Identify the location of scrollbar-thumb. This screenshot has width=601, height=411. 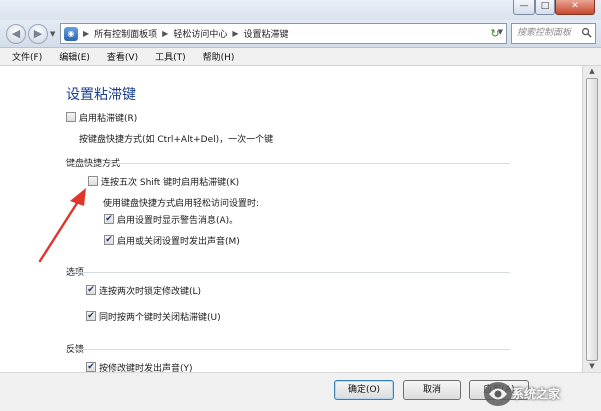
(592, 219).